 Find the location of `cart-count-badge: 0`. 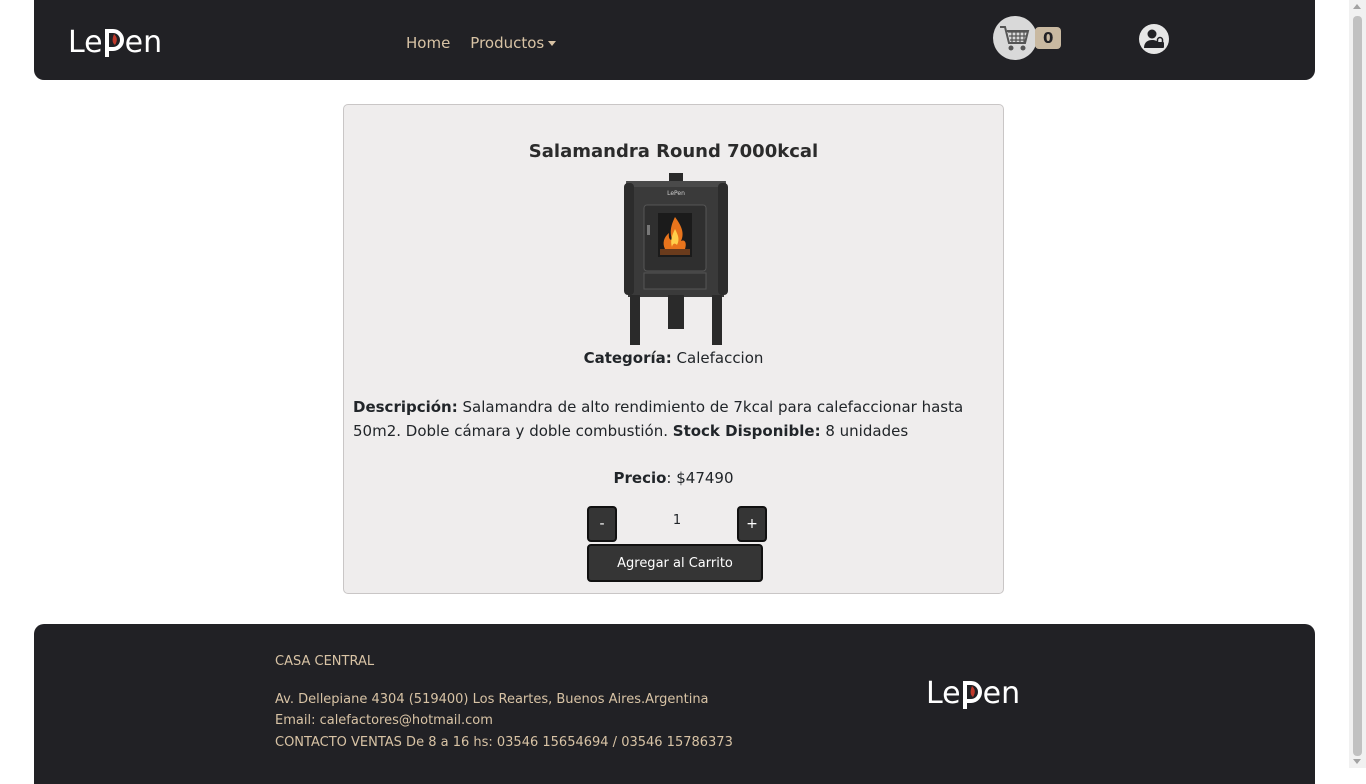

cart-count-badge: 0 is located at coordinates (1048, 38).